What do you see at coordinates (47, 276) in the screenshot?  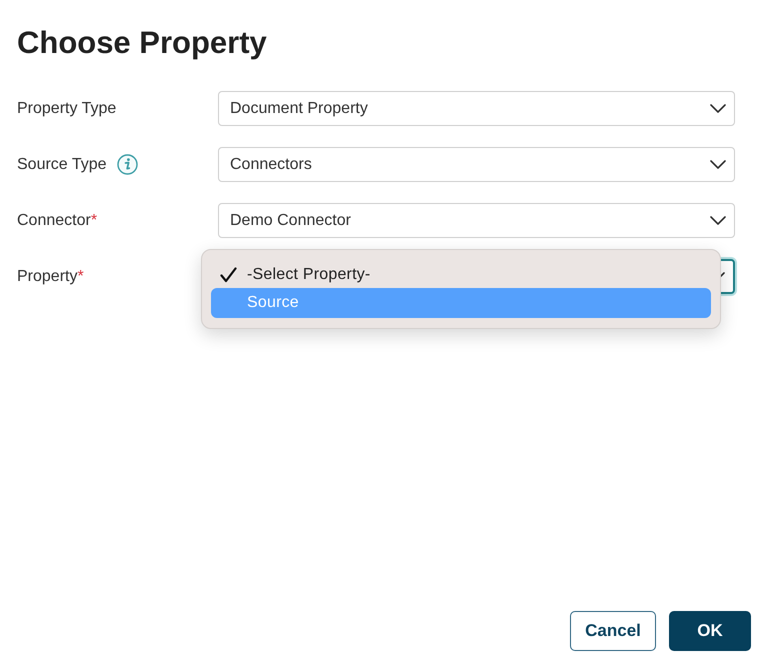 I see `field-label: Property` at bounding box center [47, 276].